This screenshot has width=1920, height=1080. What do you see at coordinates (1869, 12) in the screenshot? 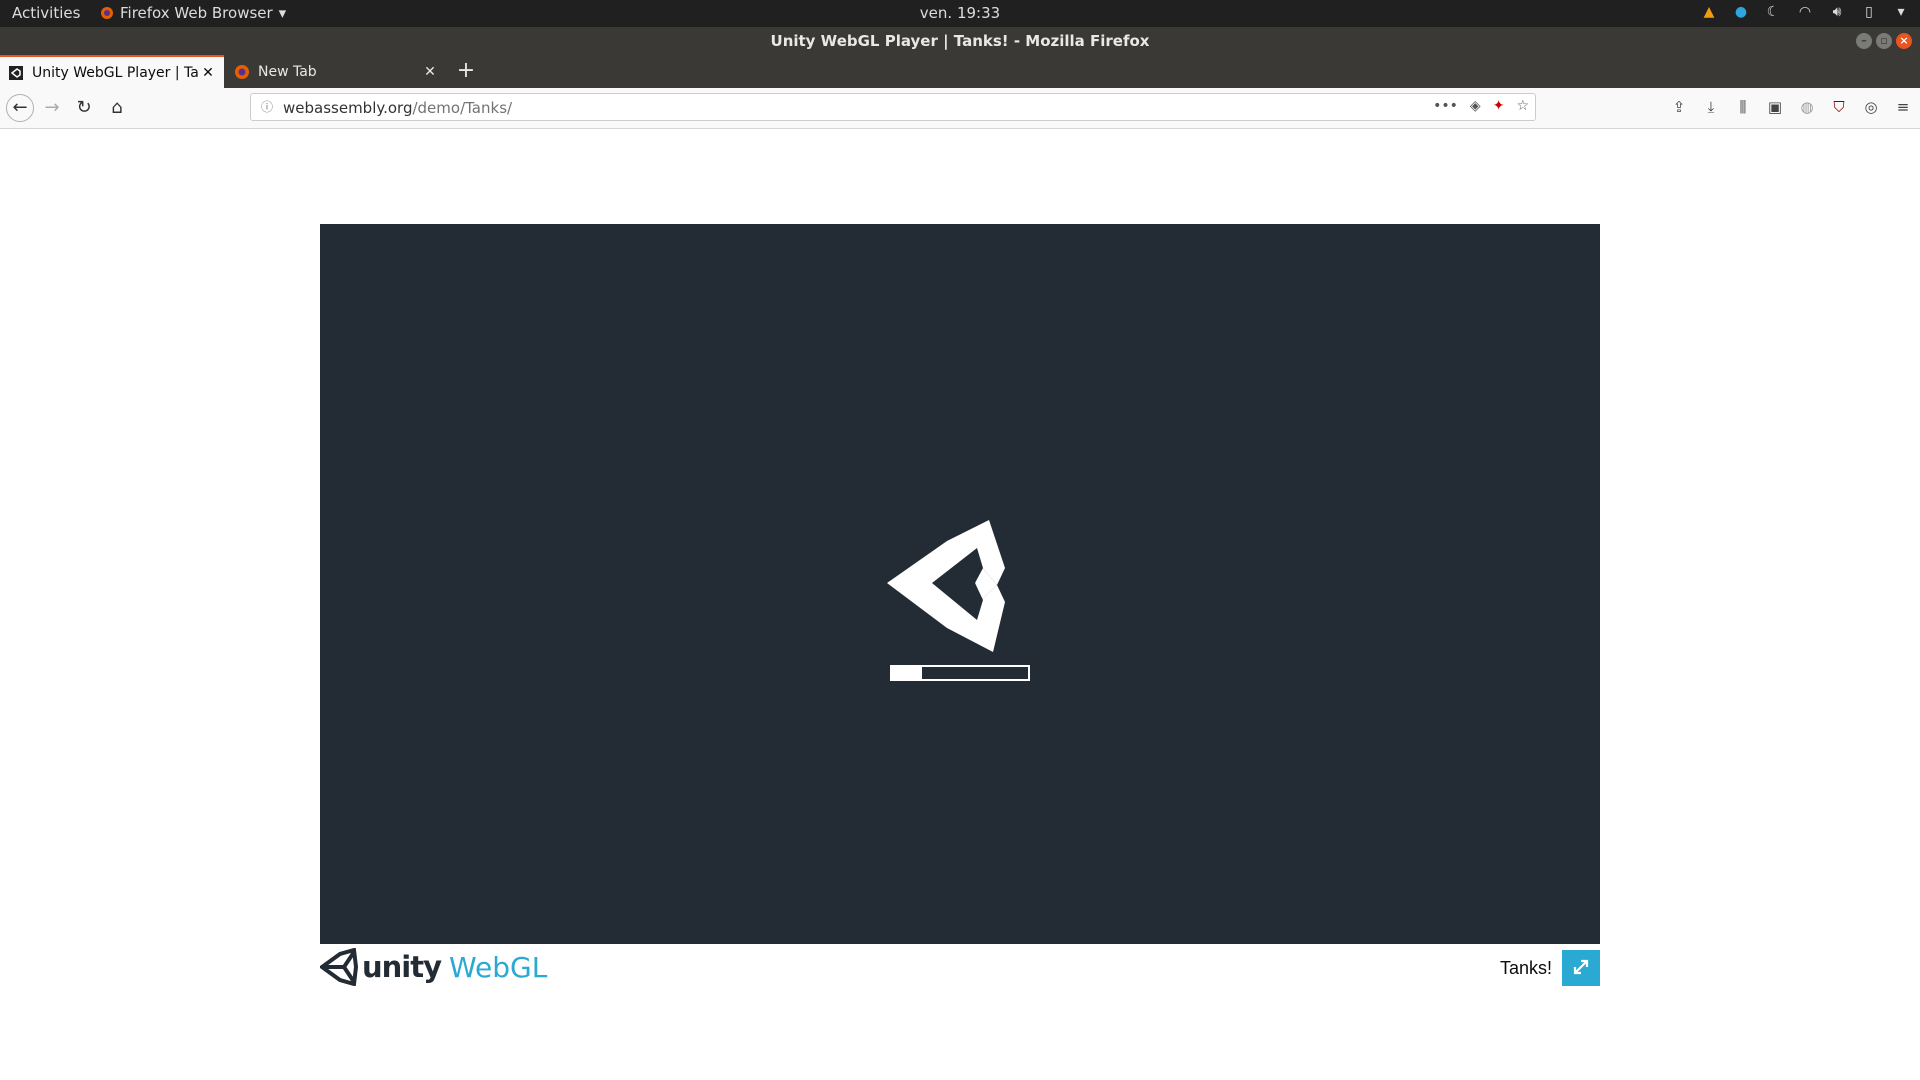
I see `battery-icon: ▯` at bounding box center [1869, 12].